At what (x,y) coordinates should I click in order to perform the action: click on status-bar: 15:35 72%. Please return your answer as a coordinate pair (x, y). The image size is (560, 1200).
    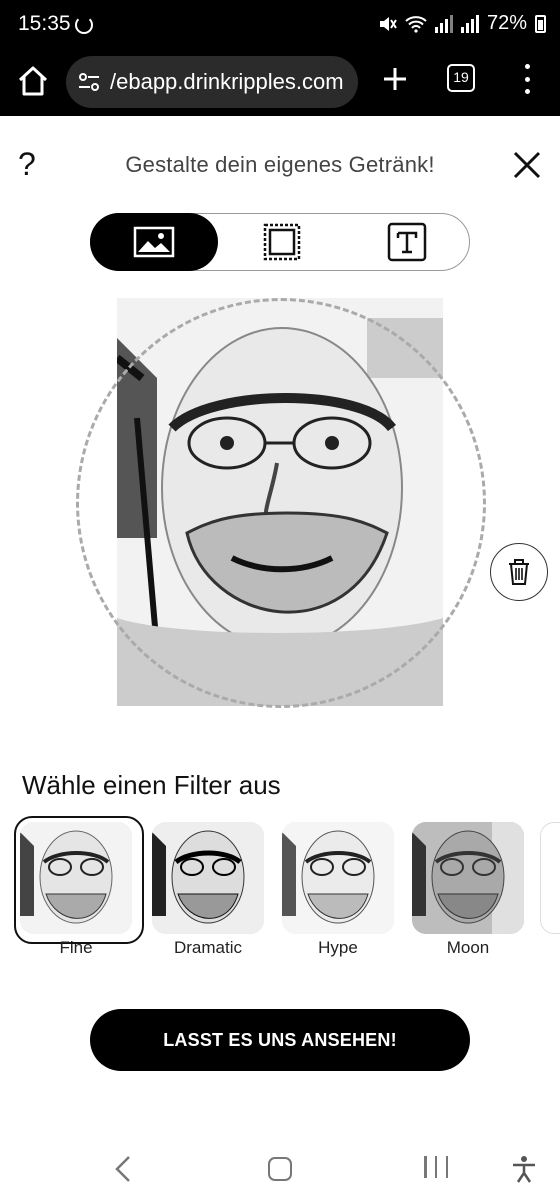
    Looking at the image, I should click on (280, 25).